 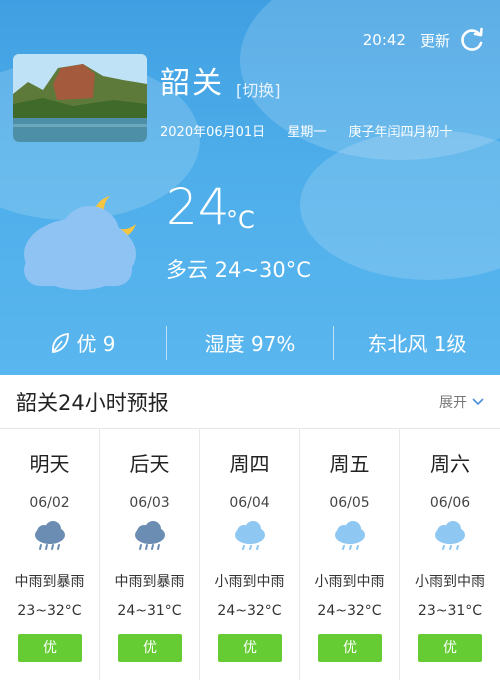 I want to click on forecast-day: 明天 06/02 中雨到暴雨 23~32°C 优, so click(x=50, y=554).